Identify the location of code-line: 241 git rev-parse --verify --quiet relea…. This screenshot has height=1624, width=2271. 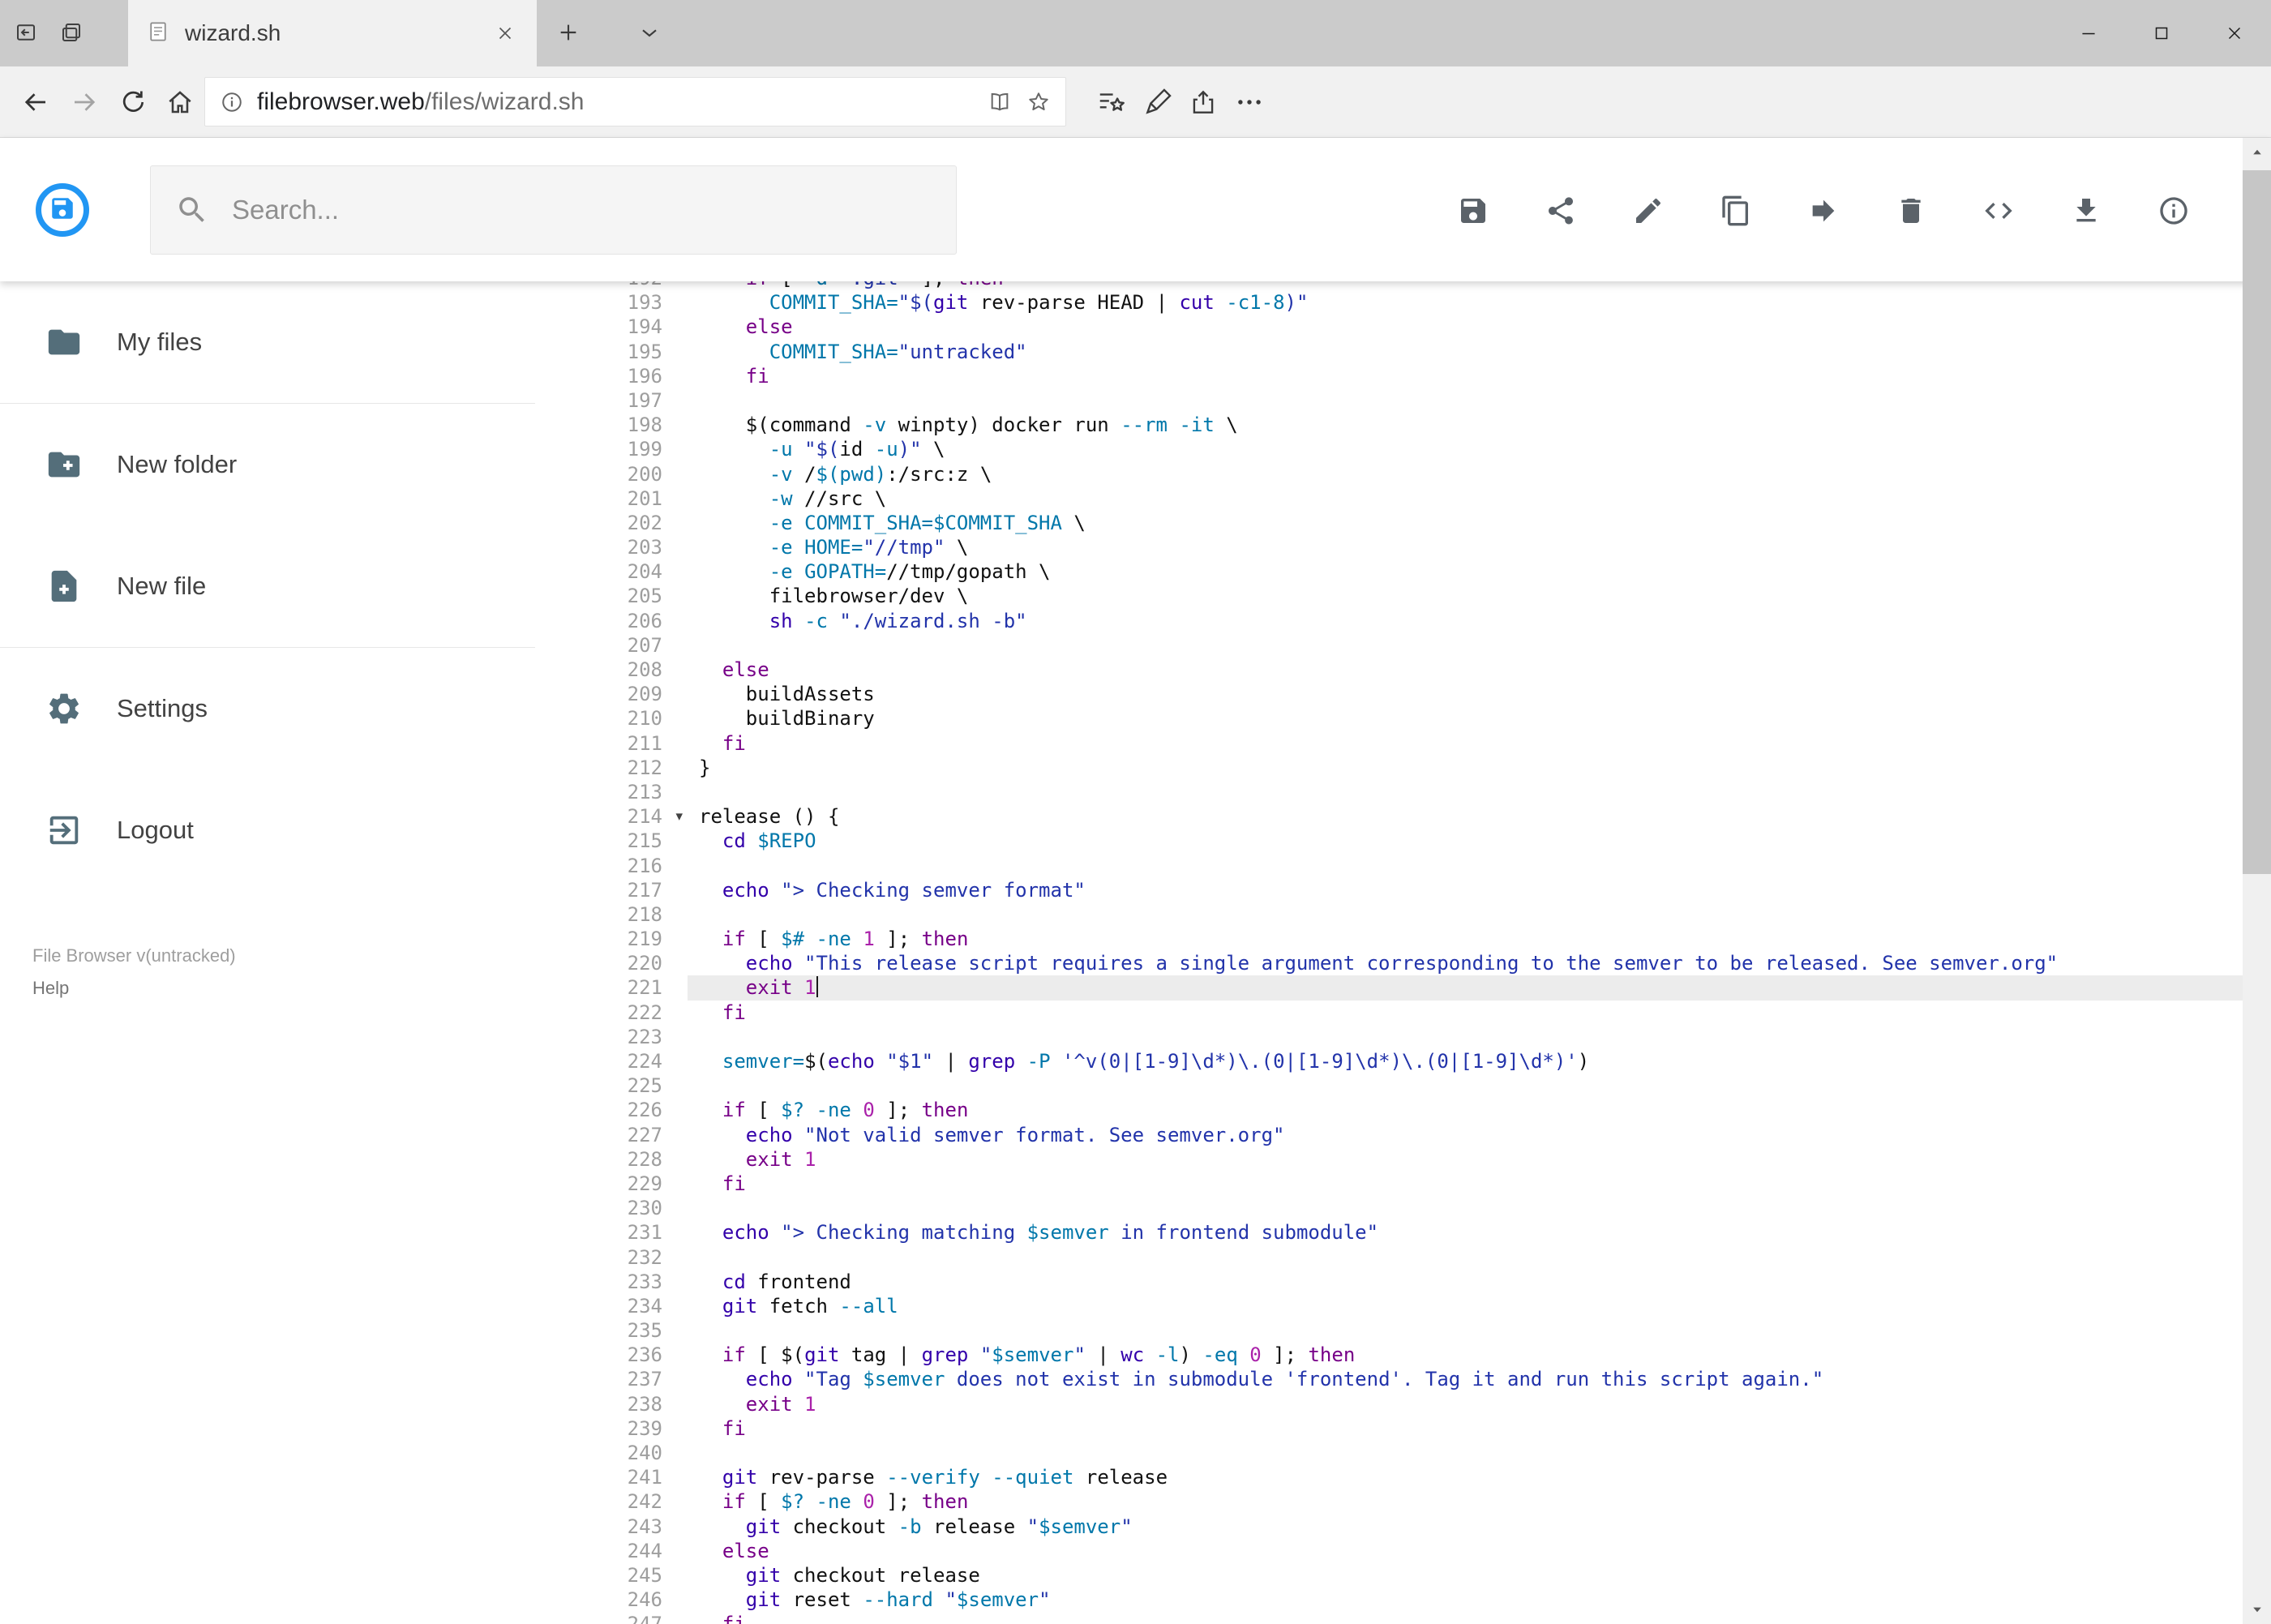
(1389, 1477).